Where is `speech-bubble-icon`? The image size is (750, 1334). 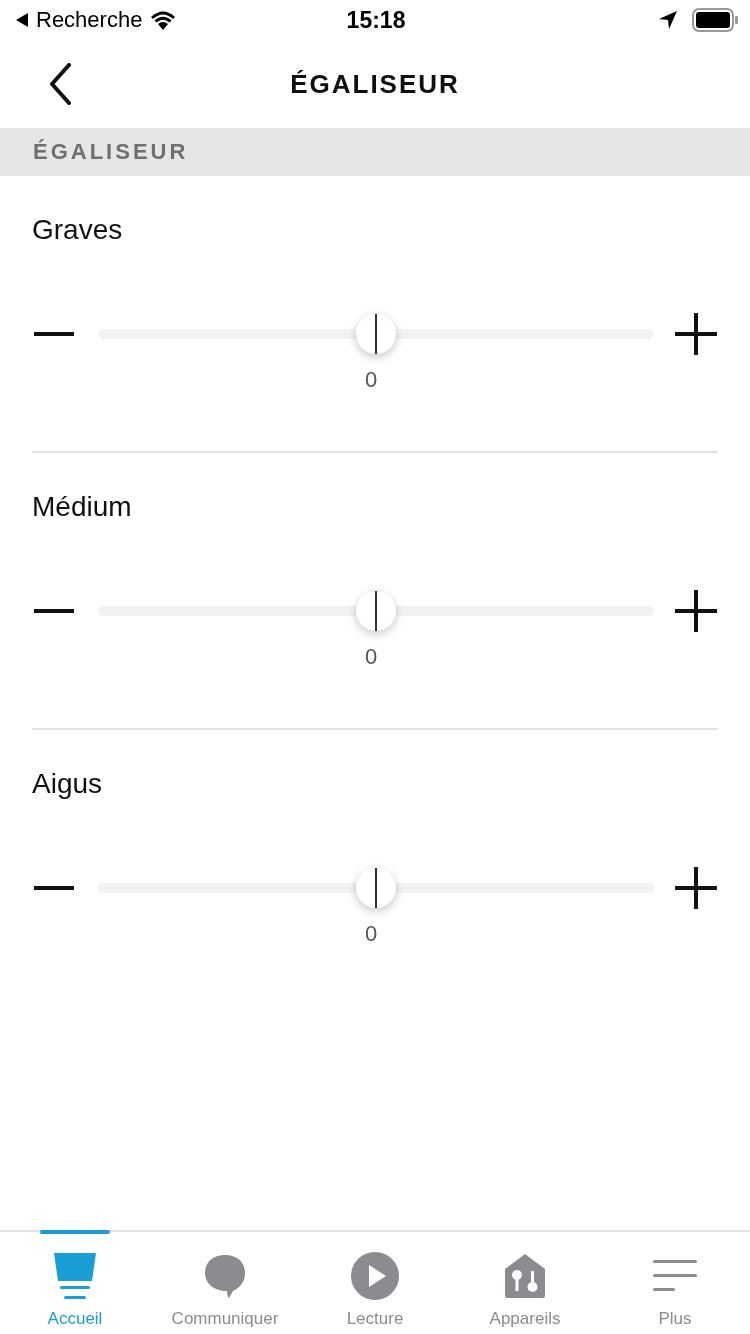
speech-bubble-icon is located at coordinates (225, 1276).